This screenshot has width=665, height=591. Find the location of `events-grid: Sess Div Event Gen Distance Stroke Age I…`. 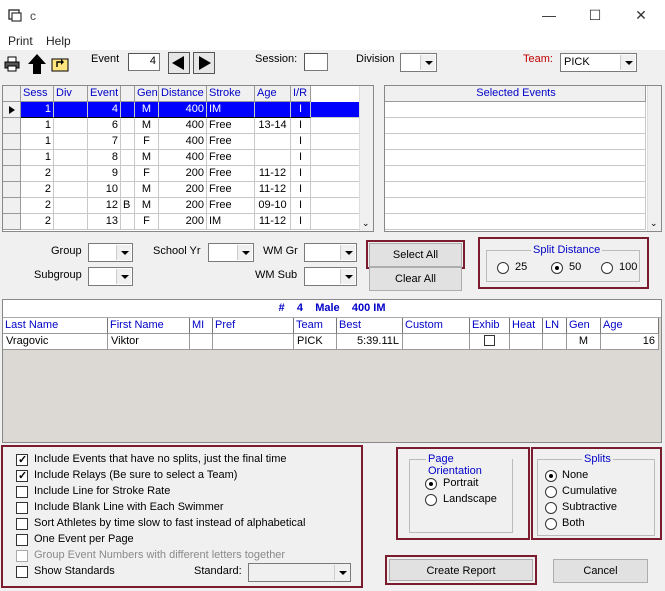

events-grid: Sess Div Event Gen Distance Stroke Age I… is located at coordinates (188, 158).